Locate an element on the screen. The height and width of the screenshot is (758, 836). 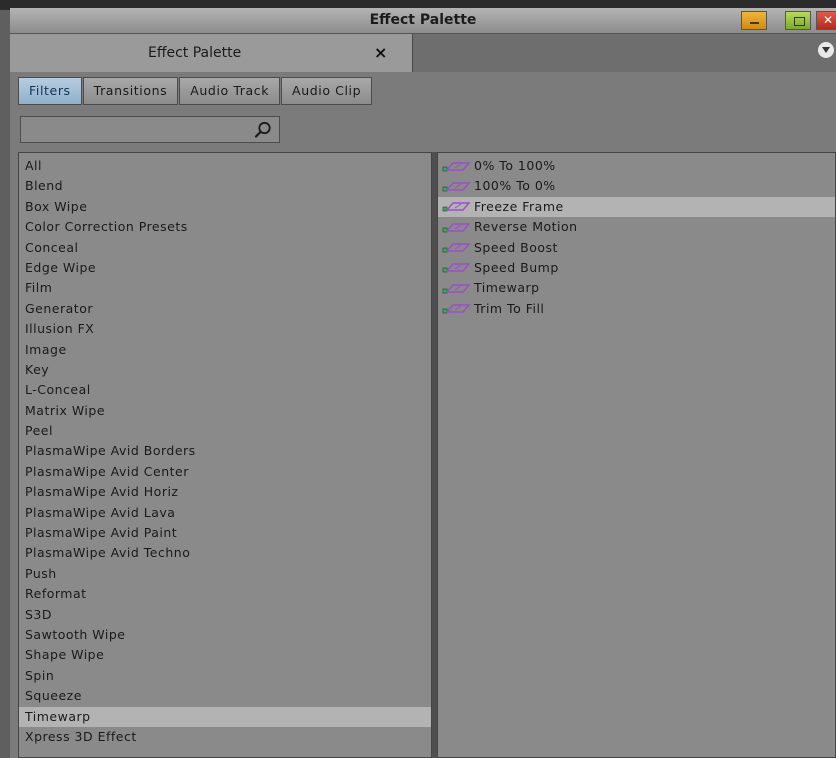
category-item-xpress-3d-effect: Xpress 3D Effect is located at coordinates (225, 737).